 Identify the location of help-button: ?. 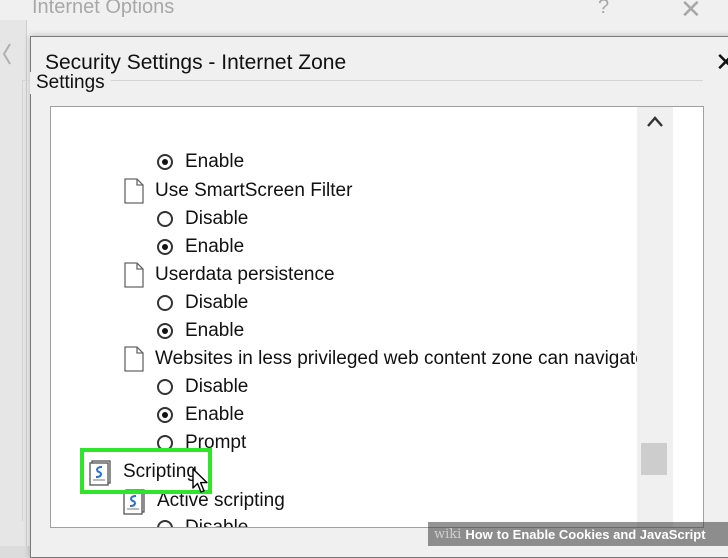
(603, 9).